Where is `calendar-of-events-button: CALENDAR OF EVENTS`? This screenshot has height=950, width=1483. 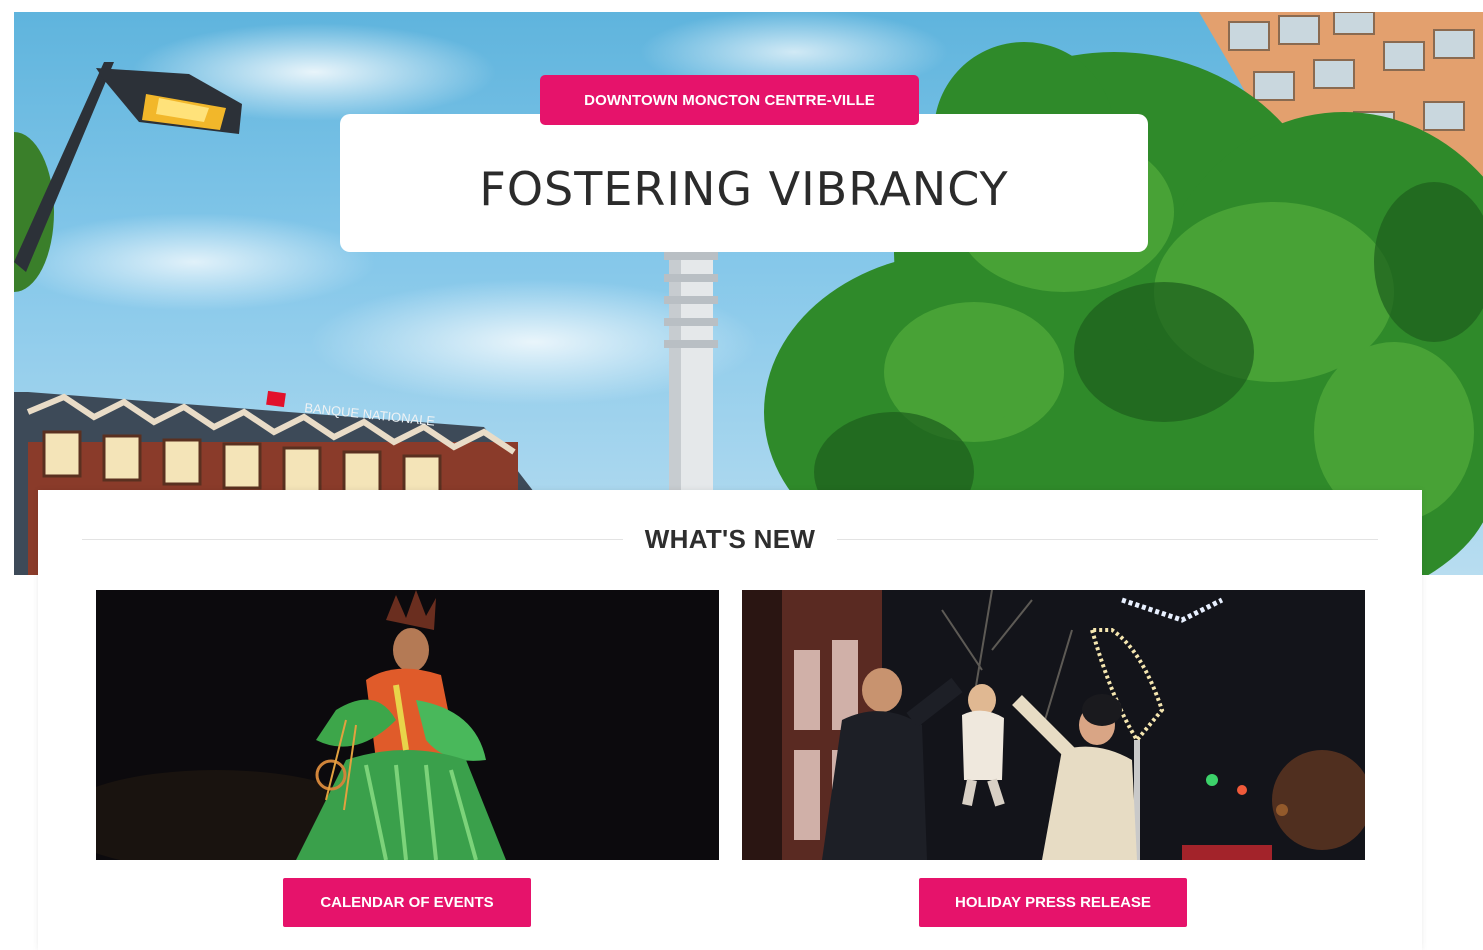
calendar-of-events-button: CALENDAR OF EVENTS is located at coordinates (407, 902).